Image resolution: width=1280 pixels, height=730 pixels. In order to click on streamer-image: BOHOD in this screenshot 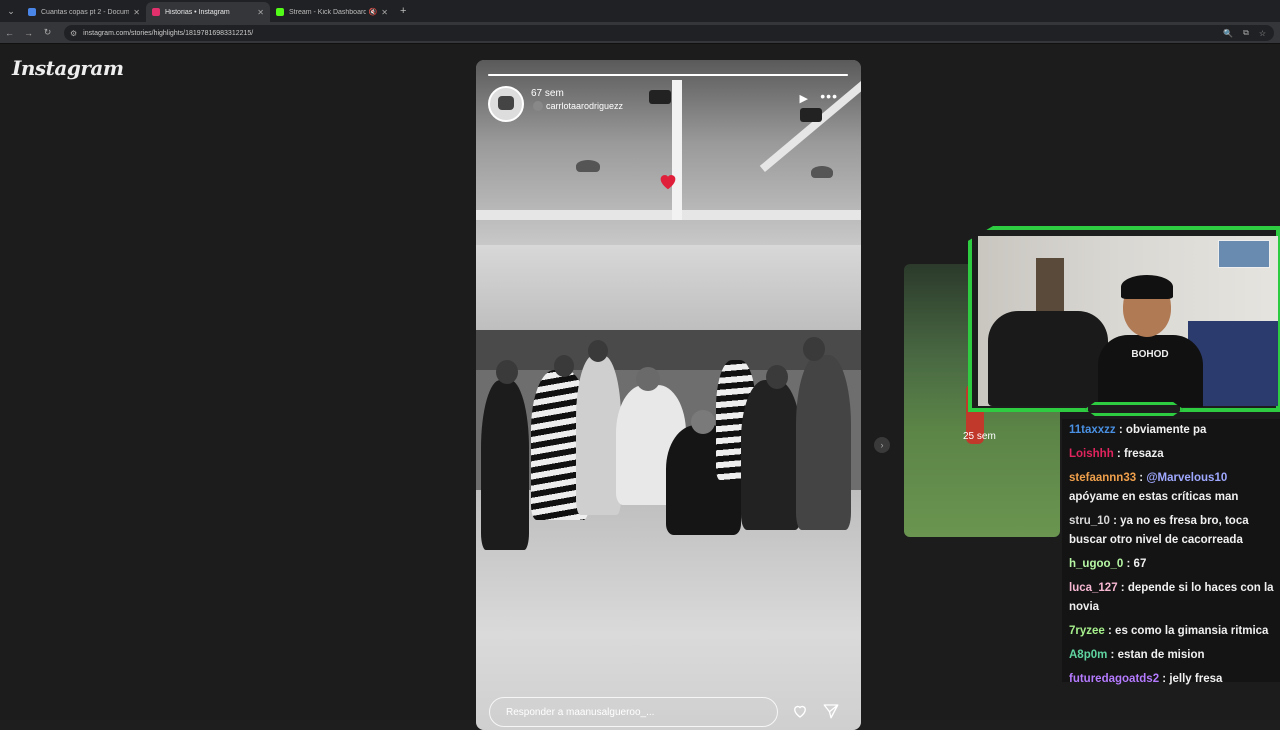, I will do `click(1153, 341)`.